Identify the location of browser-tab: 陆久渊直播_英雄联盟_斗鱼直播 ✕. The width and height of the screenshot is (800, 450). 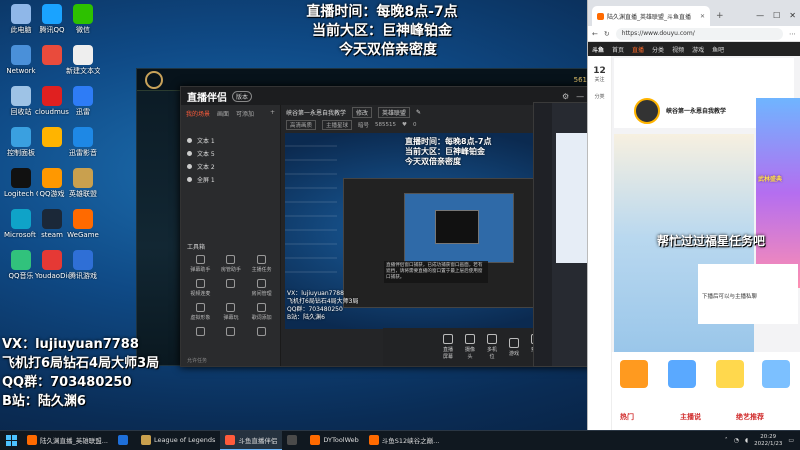
(651, 16).